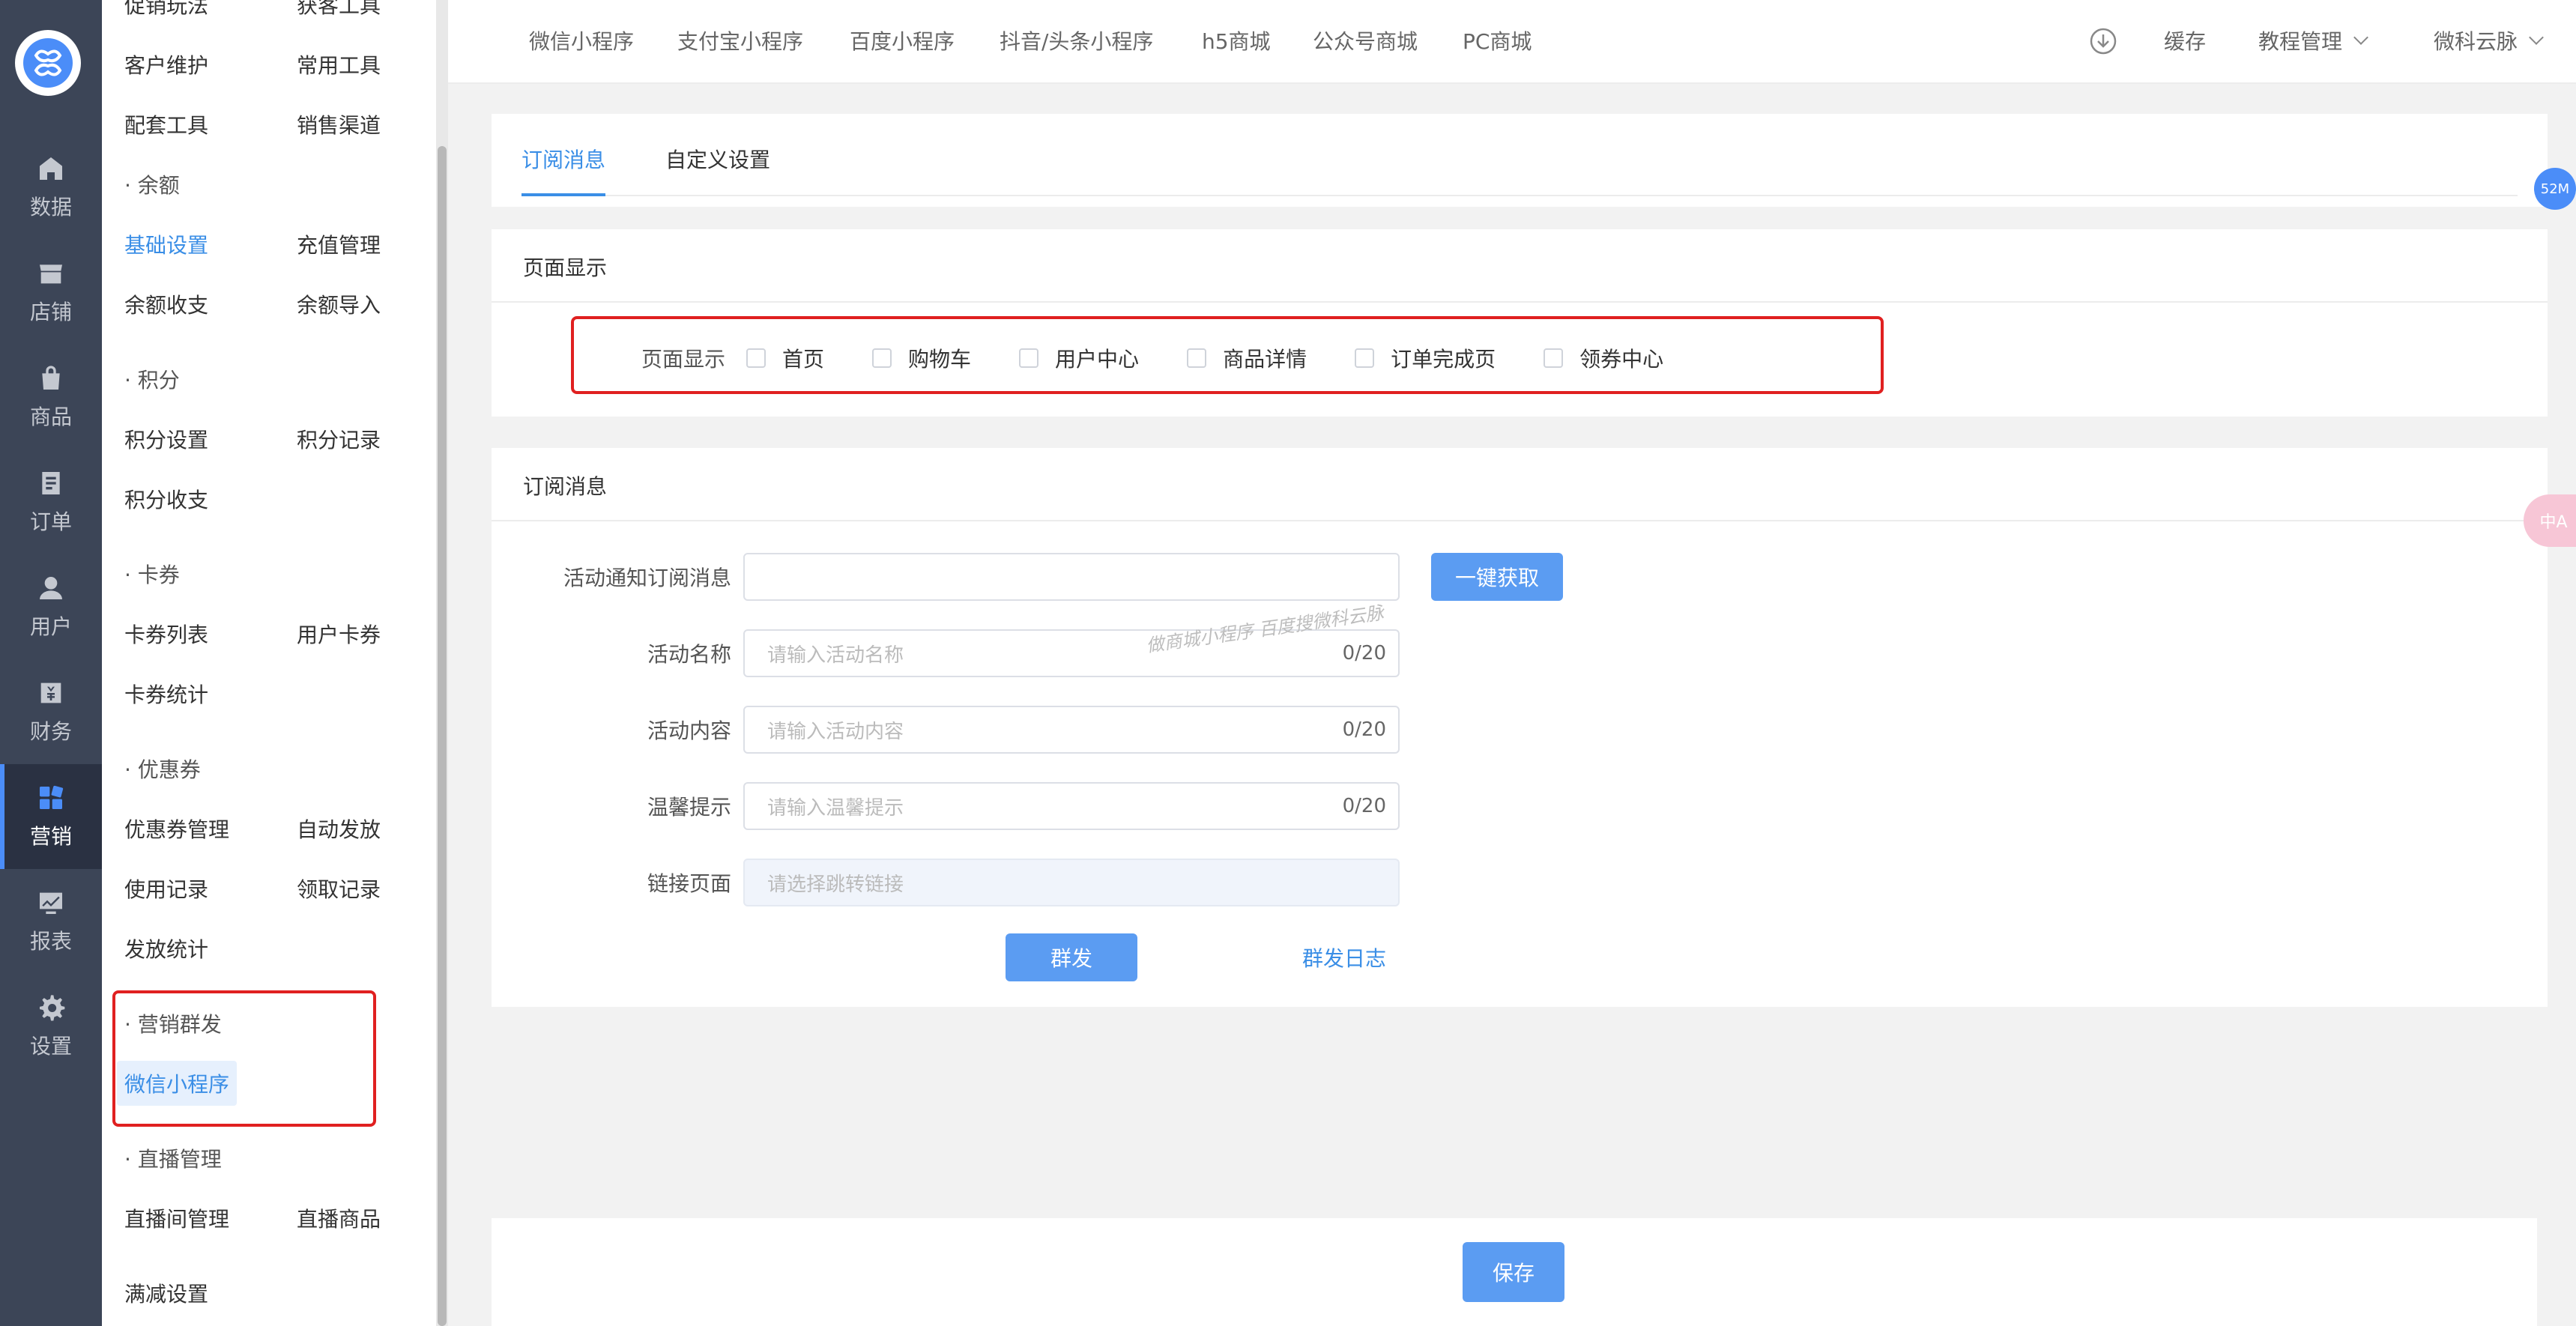 The width and height of the screenshot is (2576, 1326). I want to click on menu-item-acquisition: 获客工具, so click(339, 9).